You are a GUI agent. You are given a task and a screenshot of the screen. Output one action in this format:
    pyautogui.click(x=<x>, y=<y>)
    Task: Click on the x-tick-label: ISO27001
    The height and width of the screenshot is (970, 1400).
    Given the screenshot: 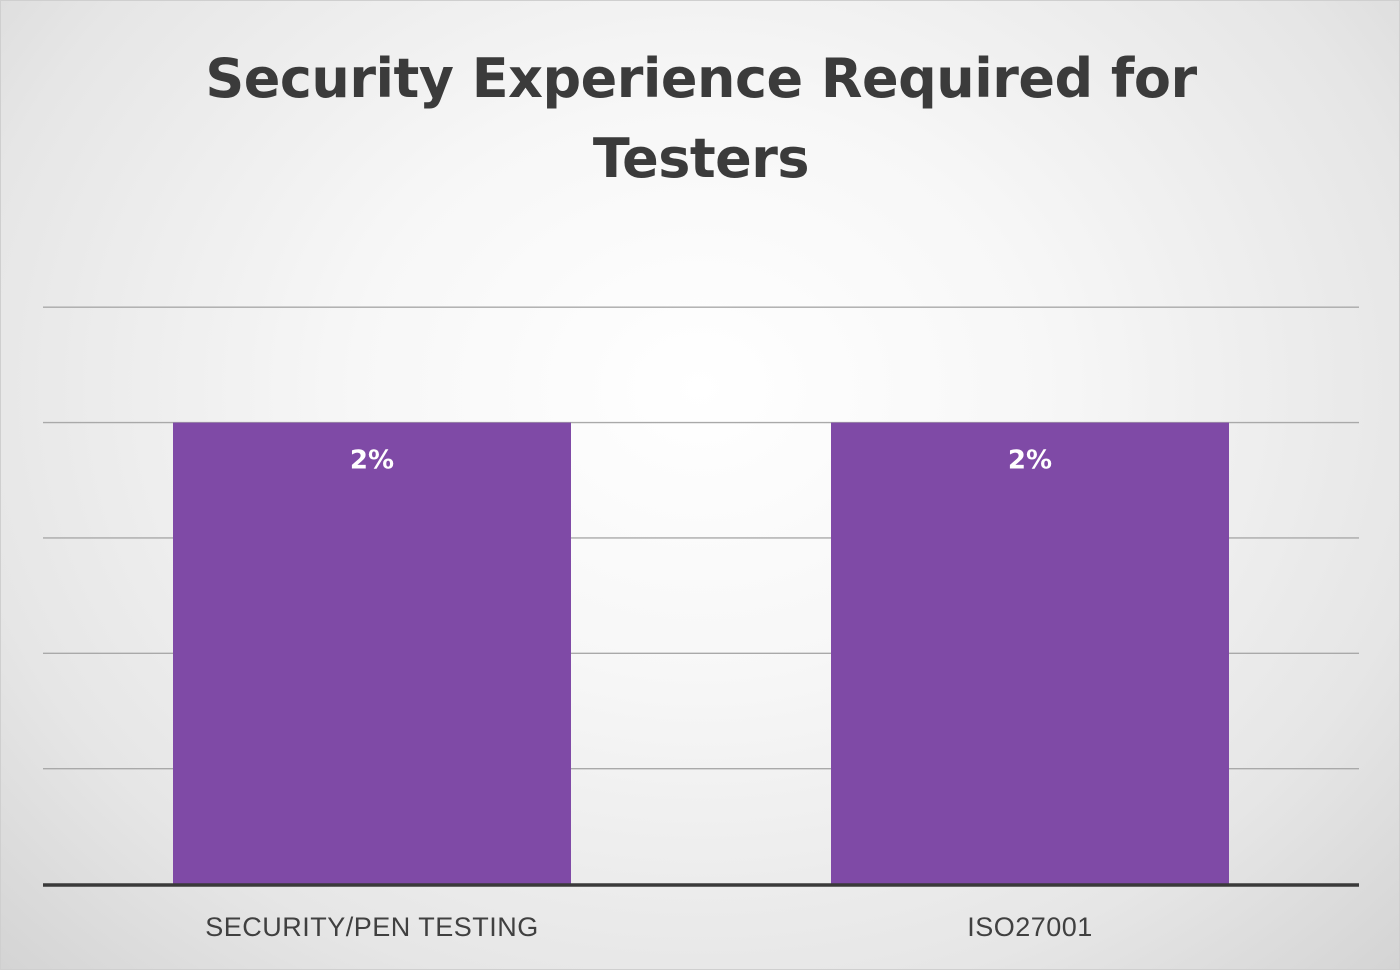 What is the action you would take?
    pyautogui.click(x=1030, y=927)
    